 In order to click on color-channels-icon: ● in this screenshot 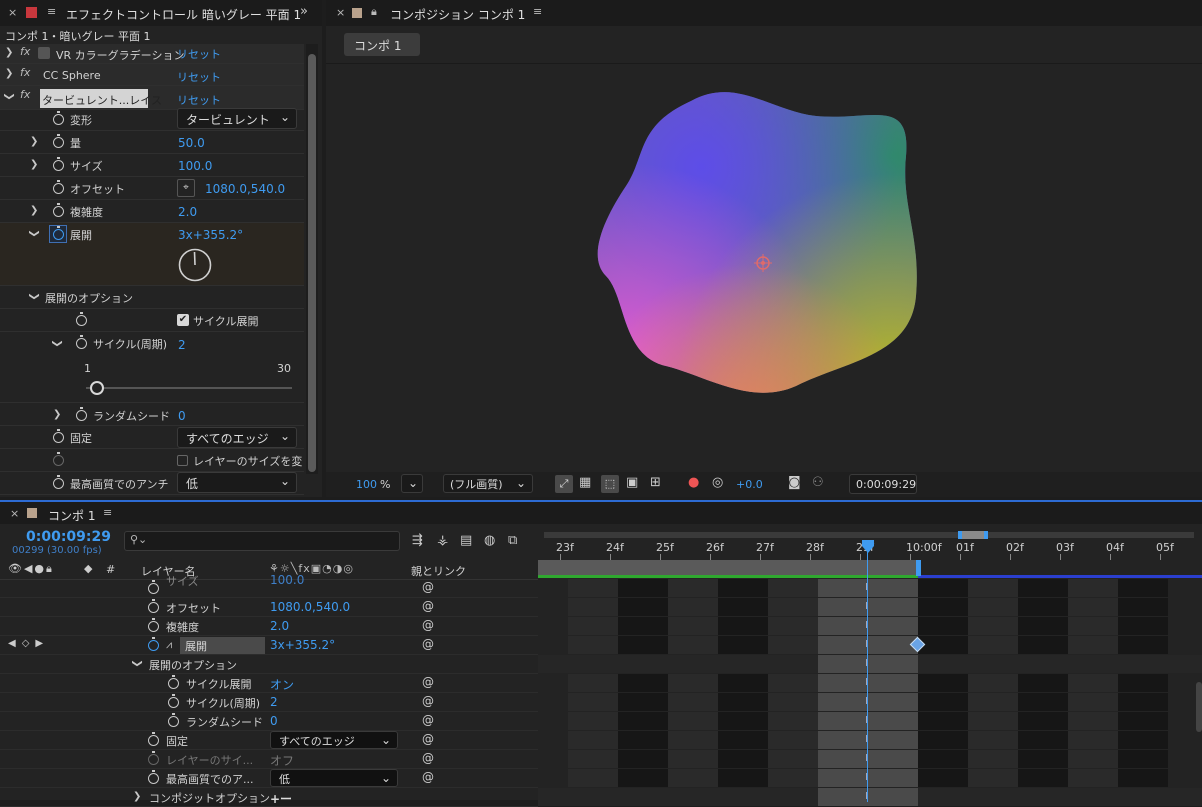, I will do `click(693, 482)`.